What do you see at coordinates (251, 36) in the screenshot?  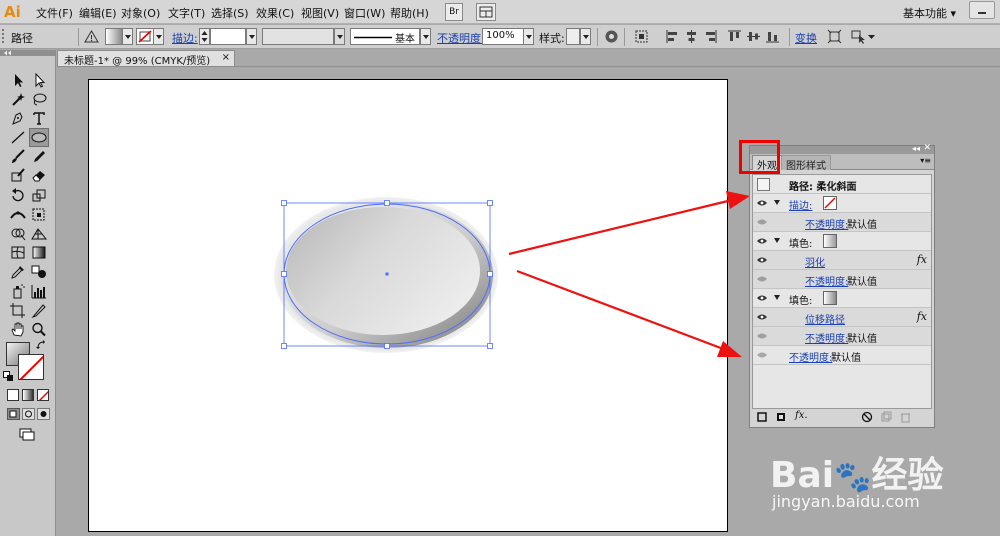 I see `stroke-weight-dropdown` at bounding box center [251, 36].